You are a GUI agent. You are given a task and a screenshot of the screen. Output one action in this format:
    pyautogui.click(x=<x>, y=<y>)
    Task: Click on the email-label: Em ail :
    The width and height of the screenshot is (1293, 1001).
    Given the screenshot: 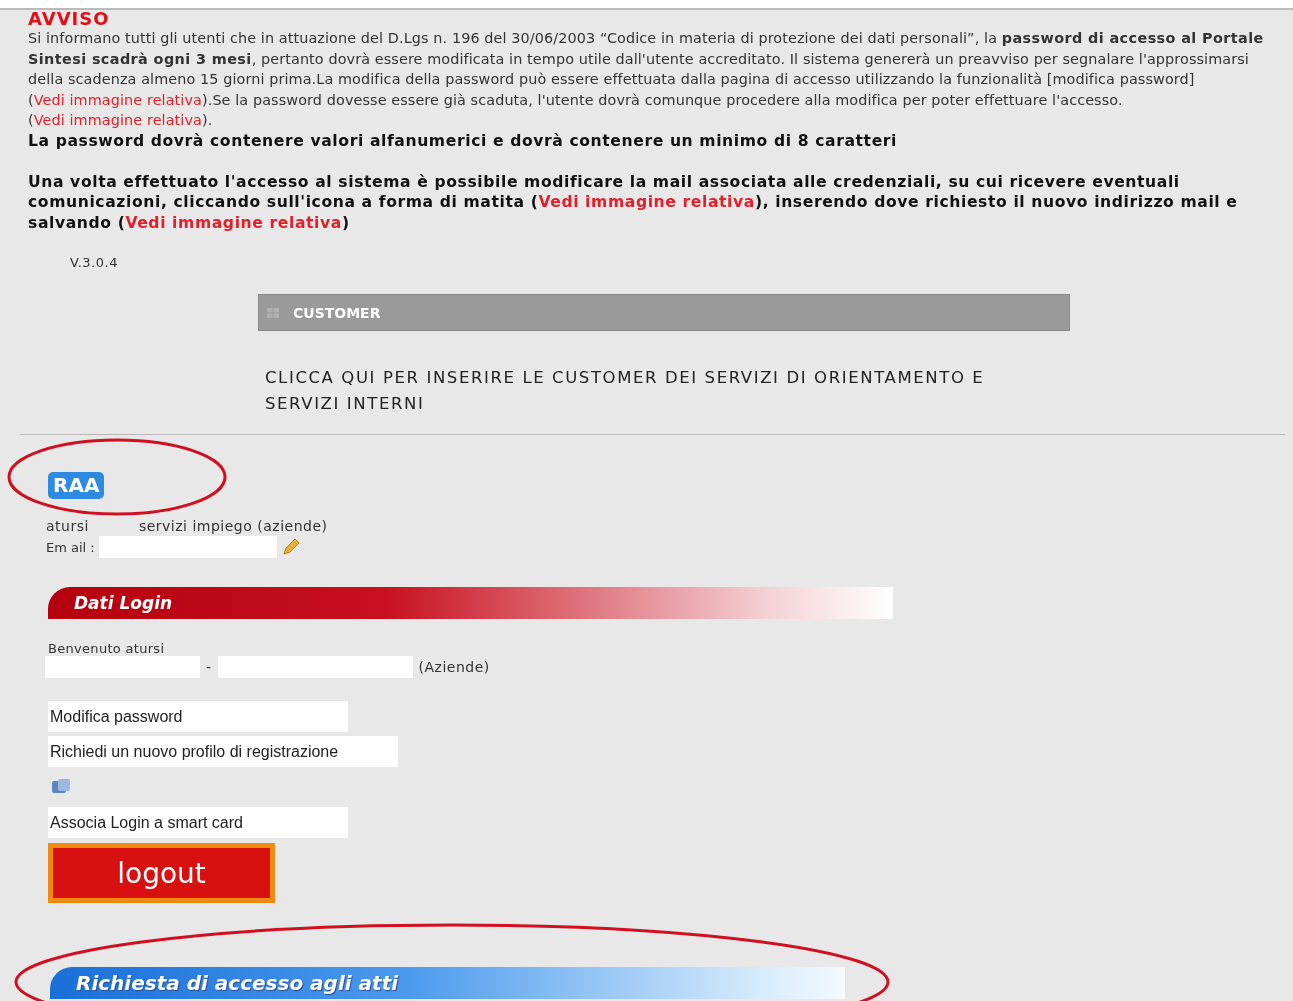 What is the action you would take?
    pyautogui.click(x=70, y=547)
    